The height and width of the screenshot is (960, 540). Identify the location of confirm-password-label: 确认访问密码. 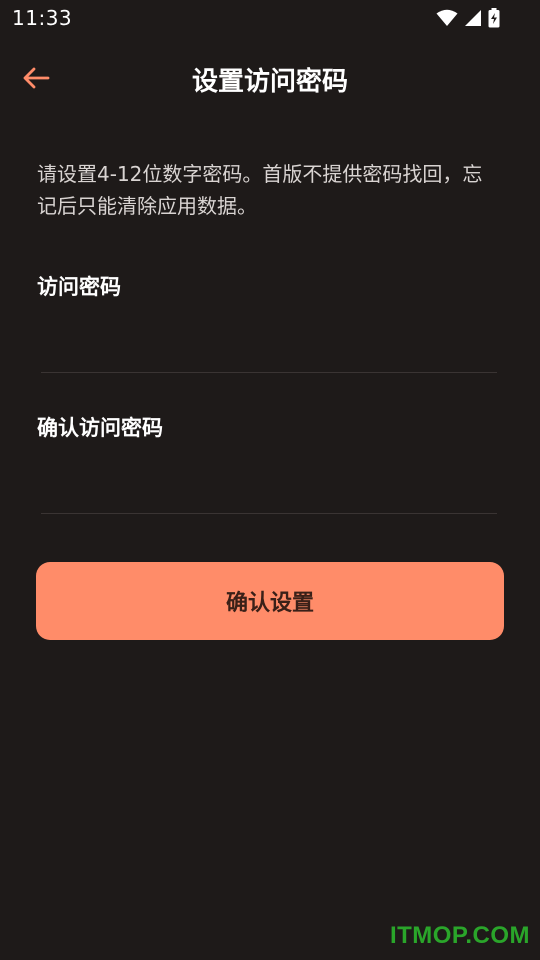
(100, 428).